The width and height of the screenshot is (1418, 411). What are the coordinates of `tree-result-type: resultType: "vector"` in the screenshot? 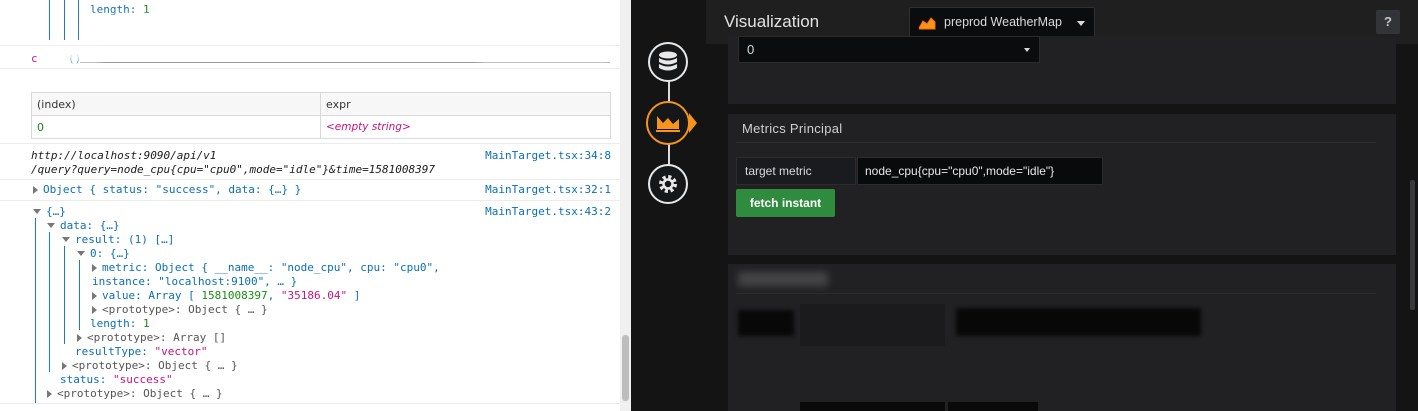 It's located at (141, 351).